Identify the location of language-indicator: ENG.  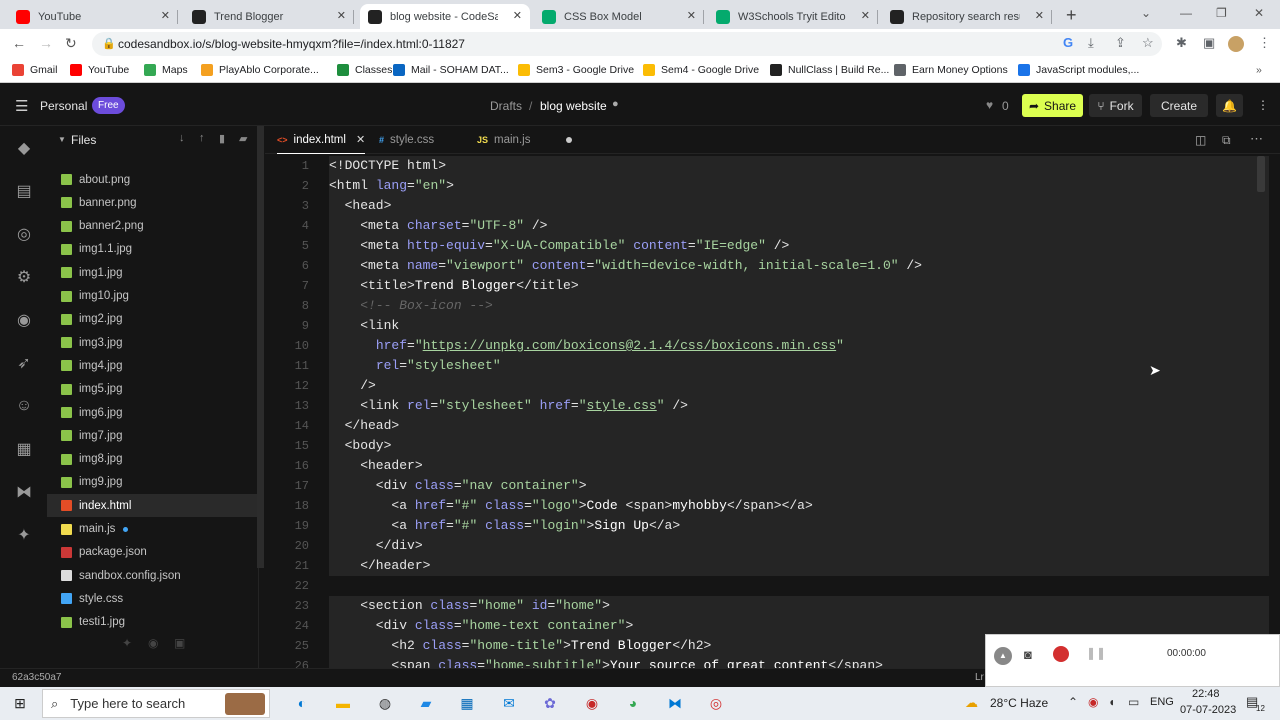
(1162, 702).